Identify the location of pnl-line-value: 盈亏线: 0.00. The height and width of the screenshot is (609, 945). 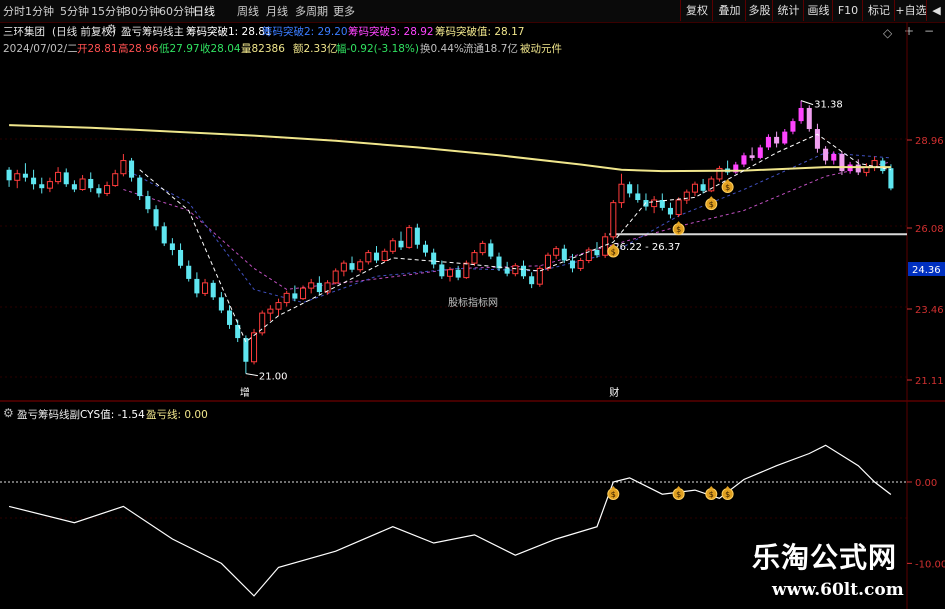
(177, 415).